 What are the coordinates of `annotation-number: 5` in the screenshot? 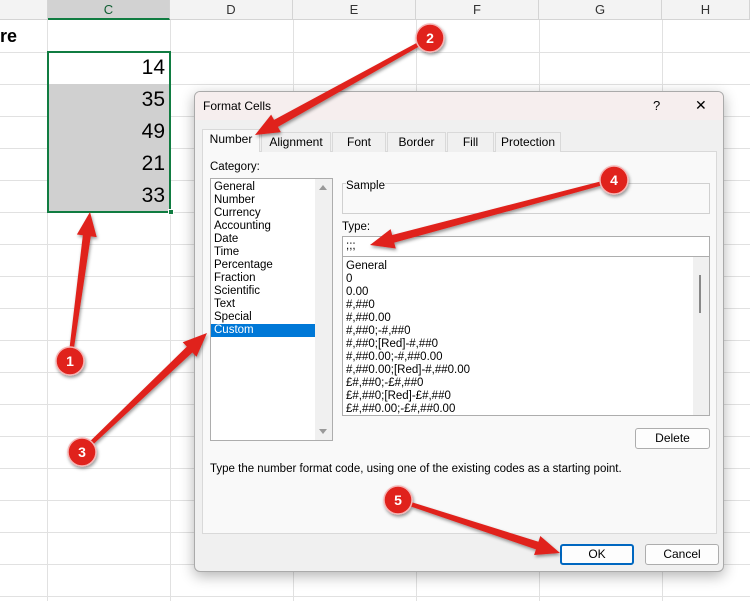 It's located at (398, 500).